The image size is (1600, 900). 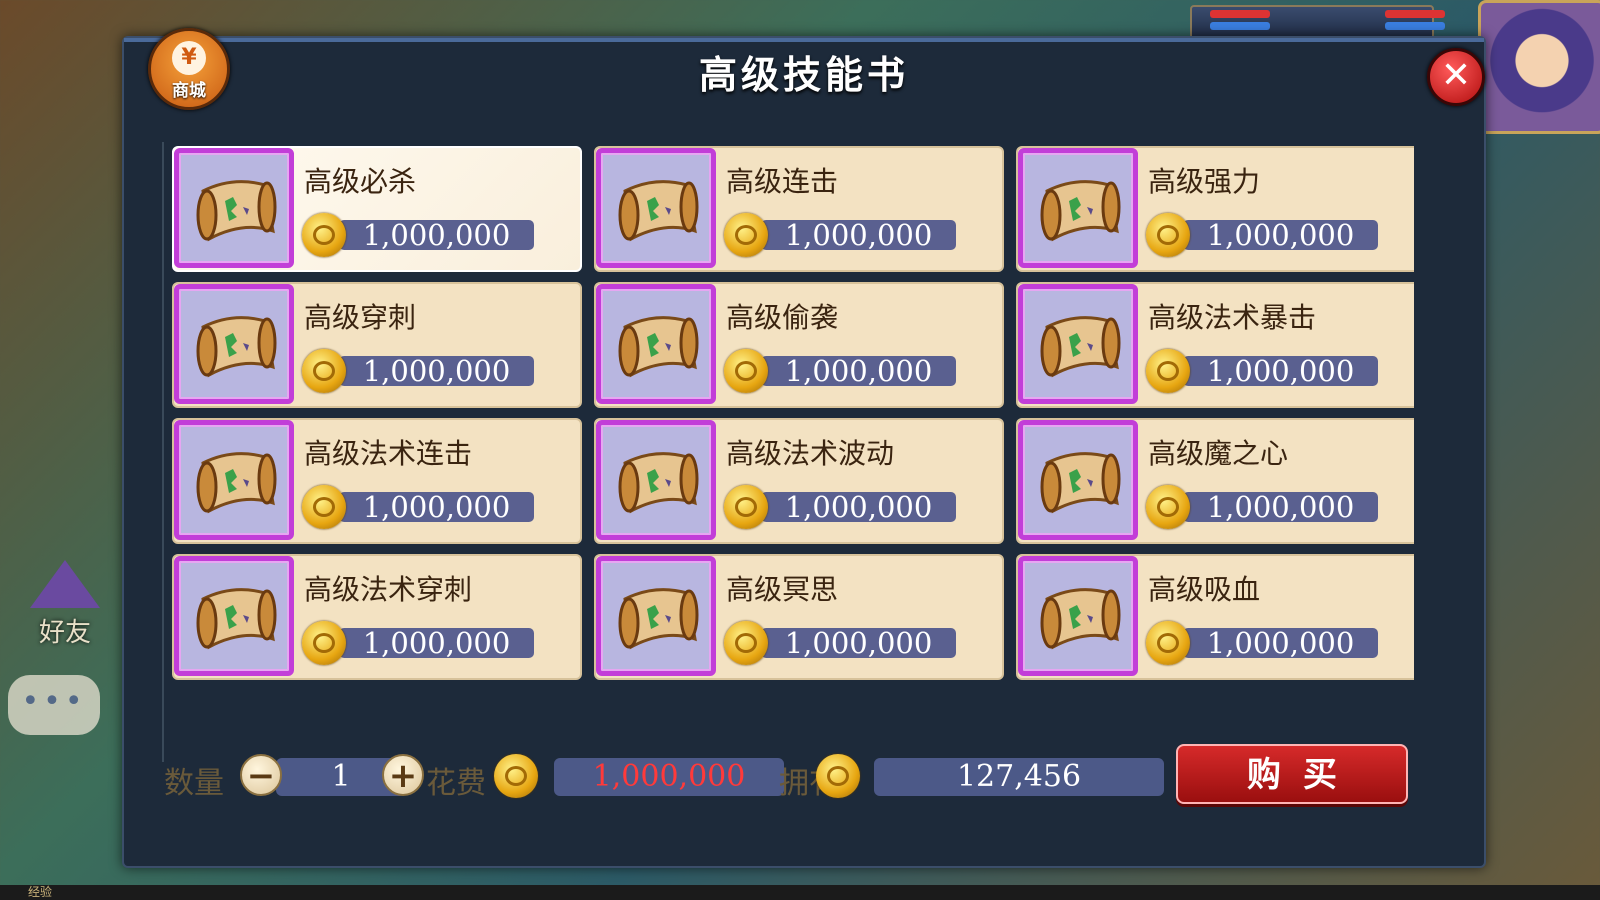 What do you see at coordinates (669, 776) in the screenshot?
I see `cost-value: 1,000,000` at bounding box center [669, 776].